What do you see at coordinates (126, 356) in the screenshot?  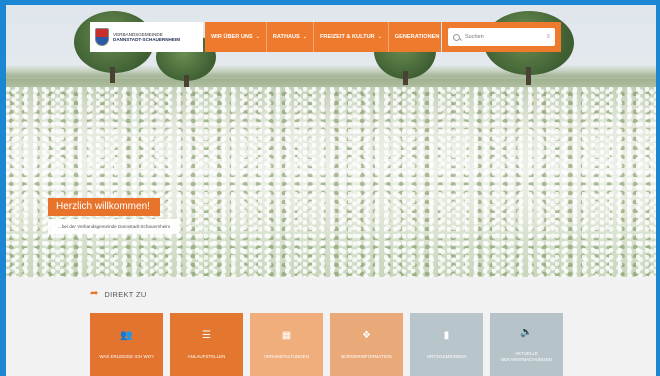 I see `tile-label: WAS ERLEDIGE ICH WO?` at bounding box center [126, 356].